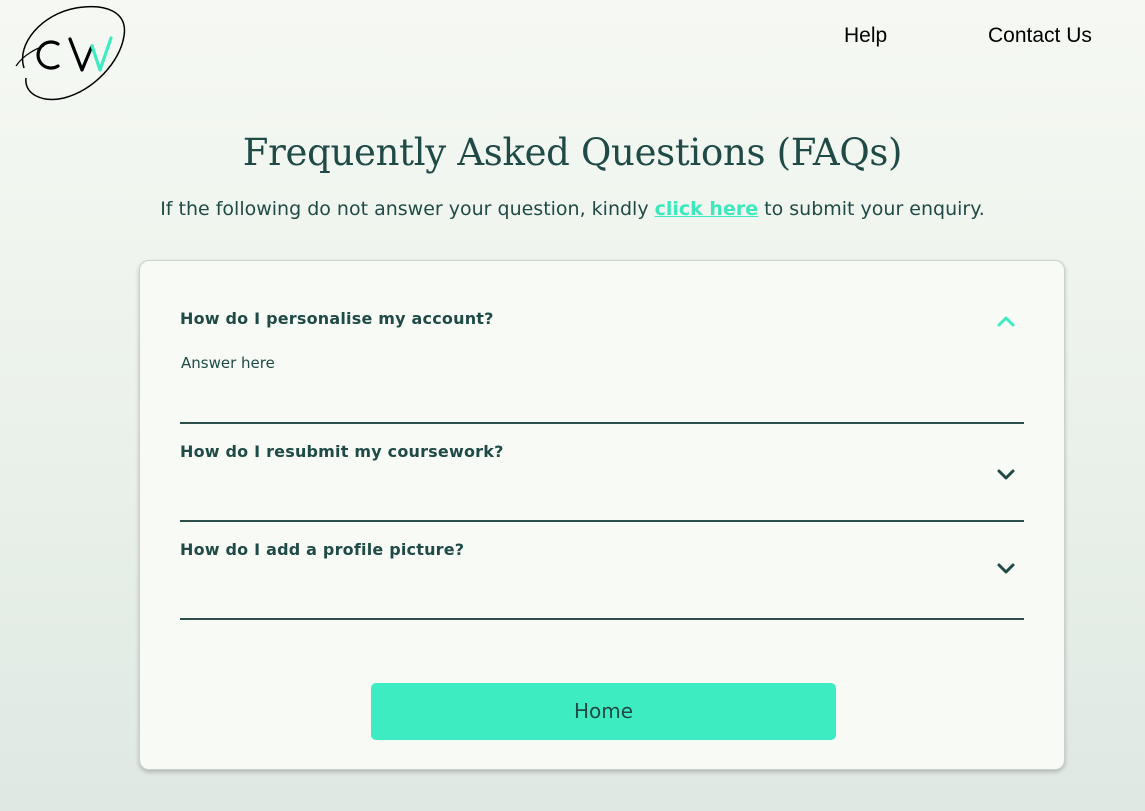  I want to click on faq-question: How do I resubmit my coursework?, so click(342, 451).